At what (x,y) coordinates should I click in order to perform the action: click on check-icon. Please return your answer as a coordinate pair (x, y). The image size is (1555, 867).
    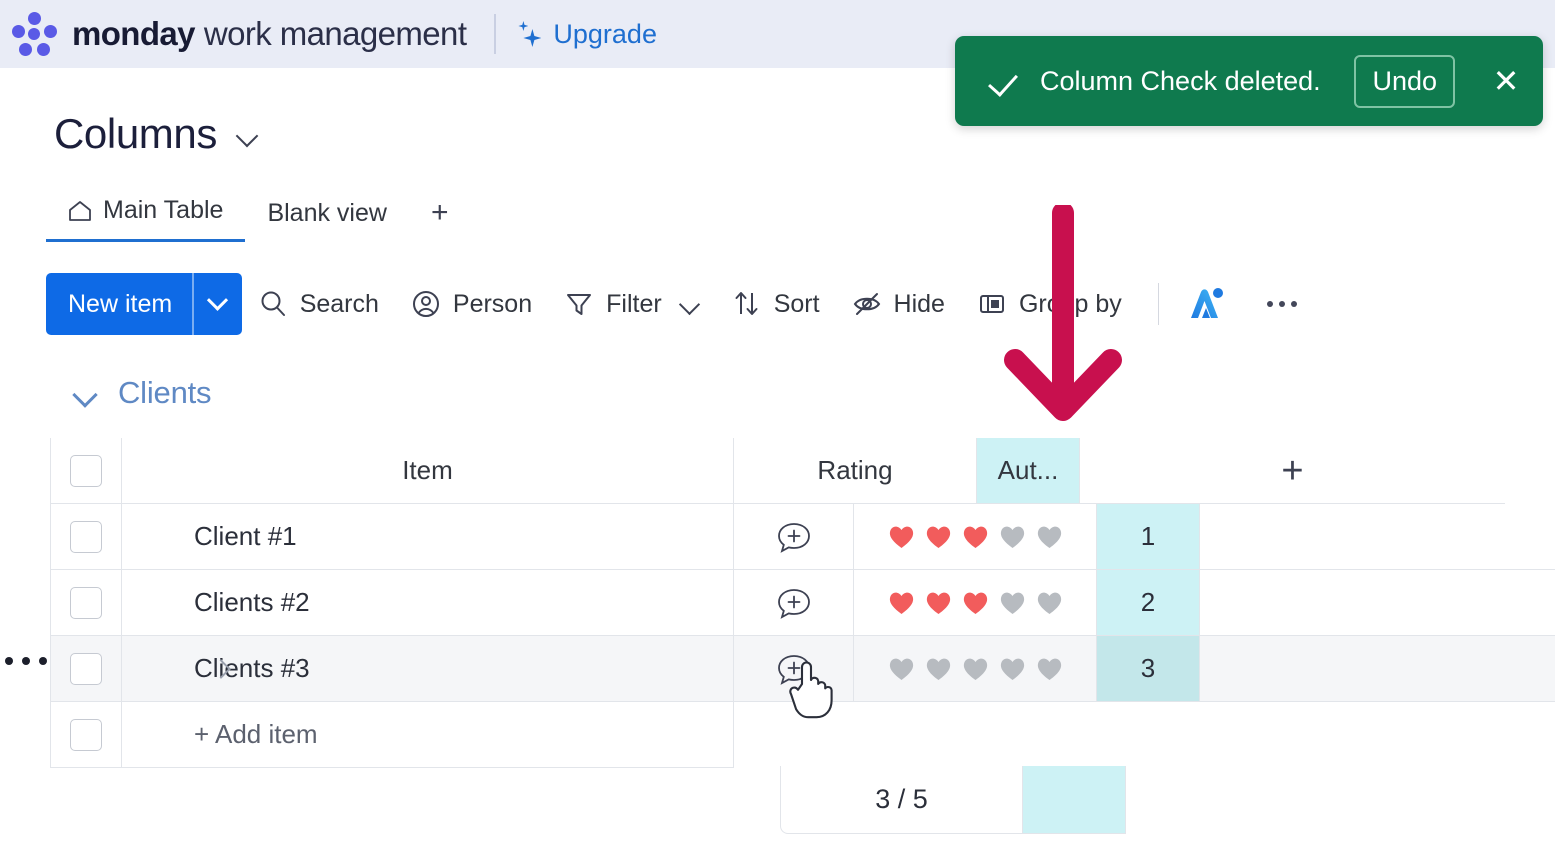
    Looking at the image, I should click on (1006, 81).